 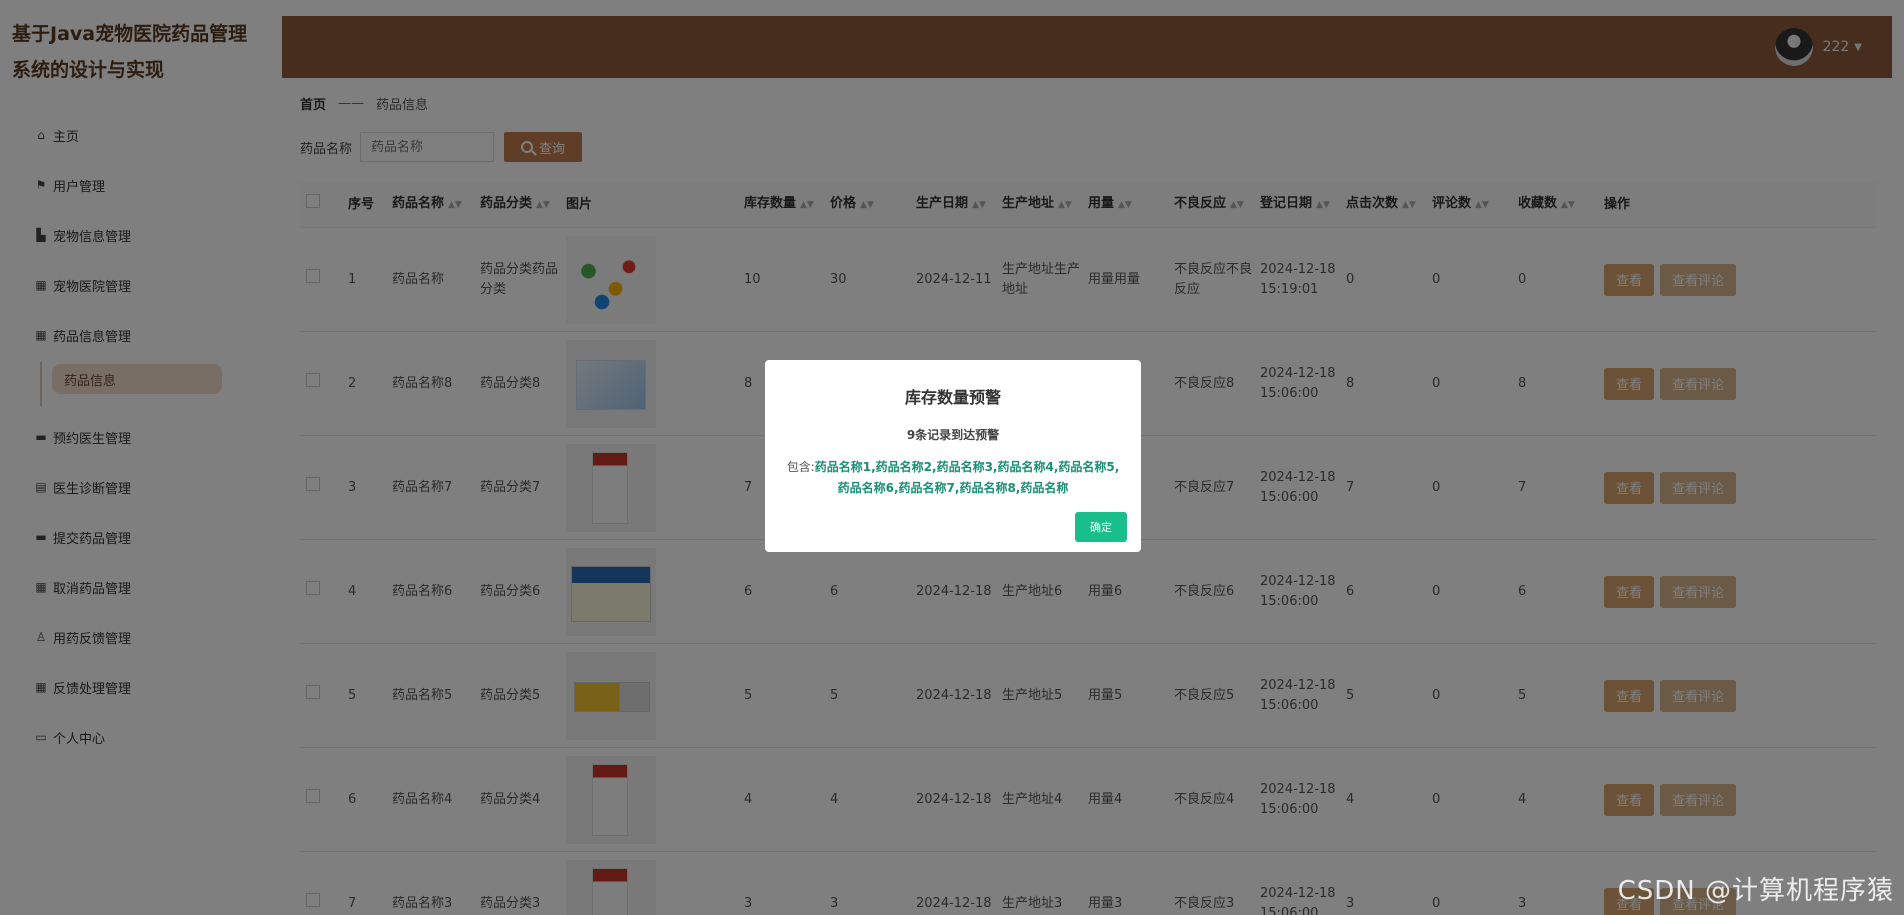 I want to click on dialog-prefix: 包含:, so click(x=800, y=467).